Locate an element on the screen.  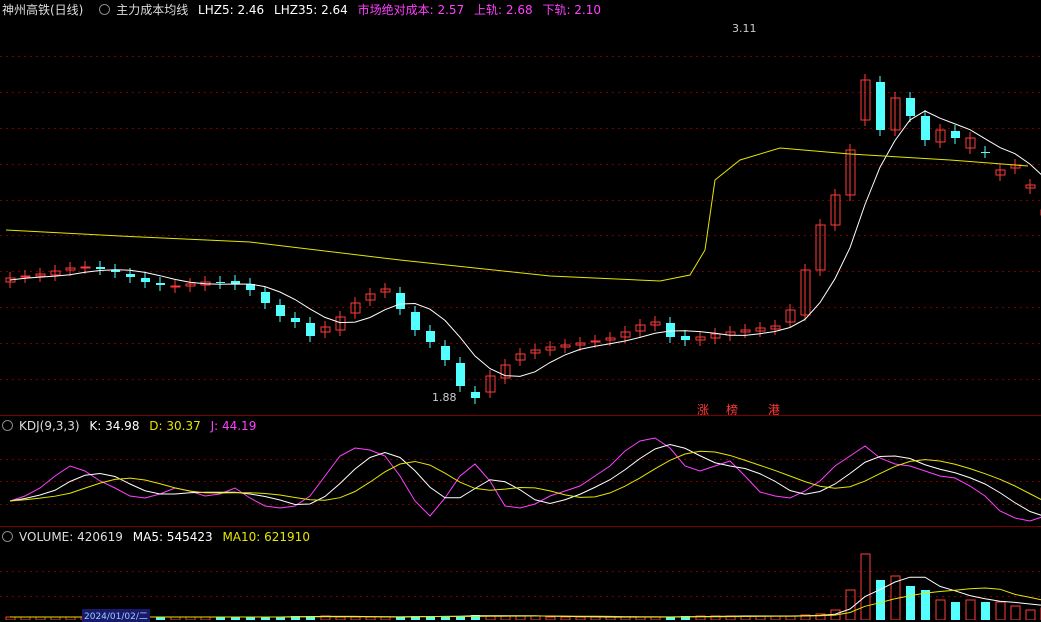
kdj-settings-icon is located at coordinates (7, 425).